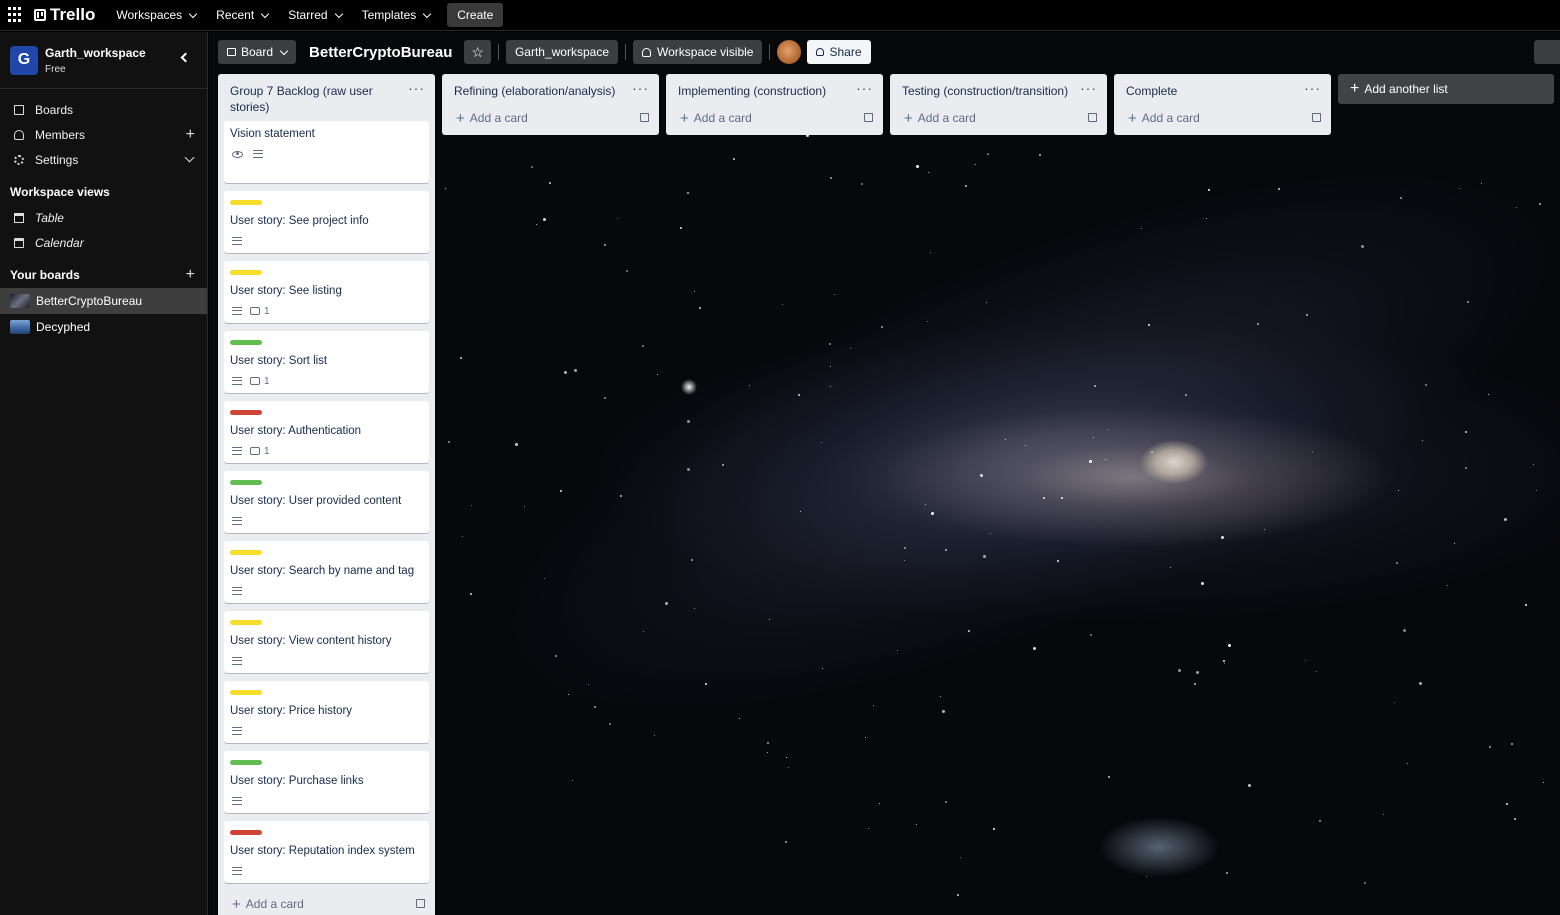 This screenshot has width=1560, height=915. I want to click on list-title: Complete, so click(1151, 91).